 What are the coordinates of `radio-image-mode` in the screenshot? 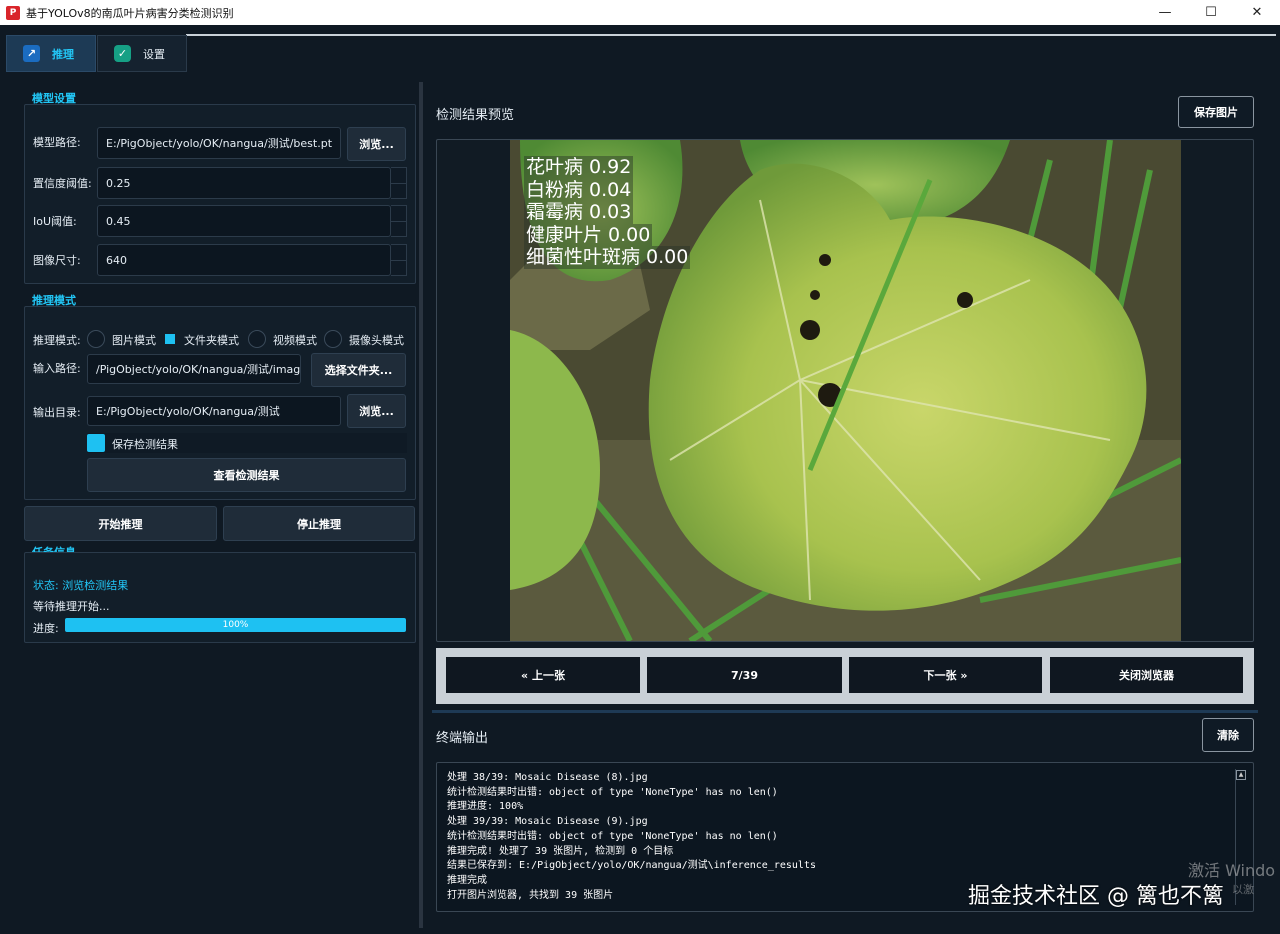 It's located at (96, 339).